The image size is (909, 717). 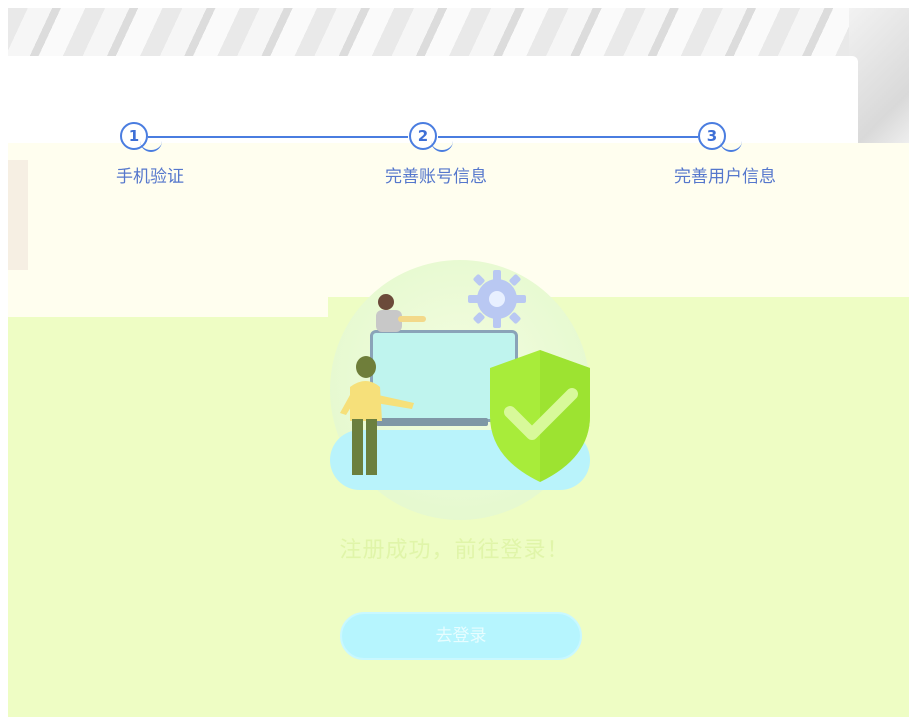 I want to click on person-figure-left, so click(x=377, y=415).